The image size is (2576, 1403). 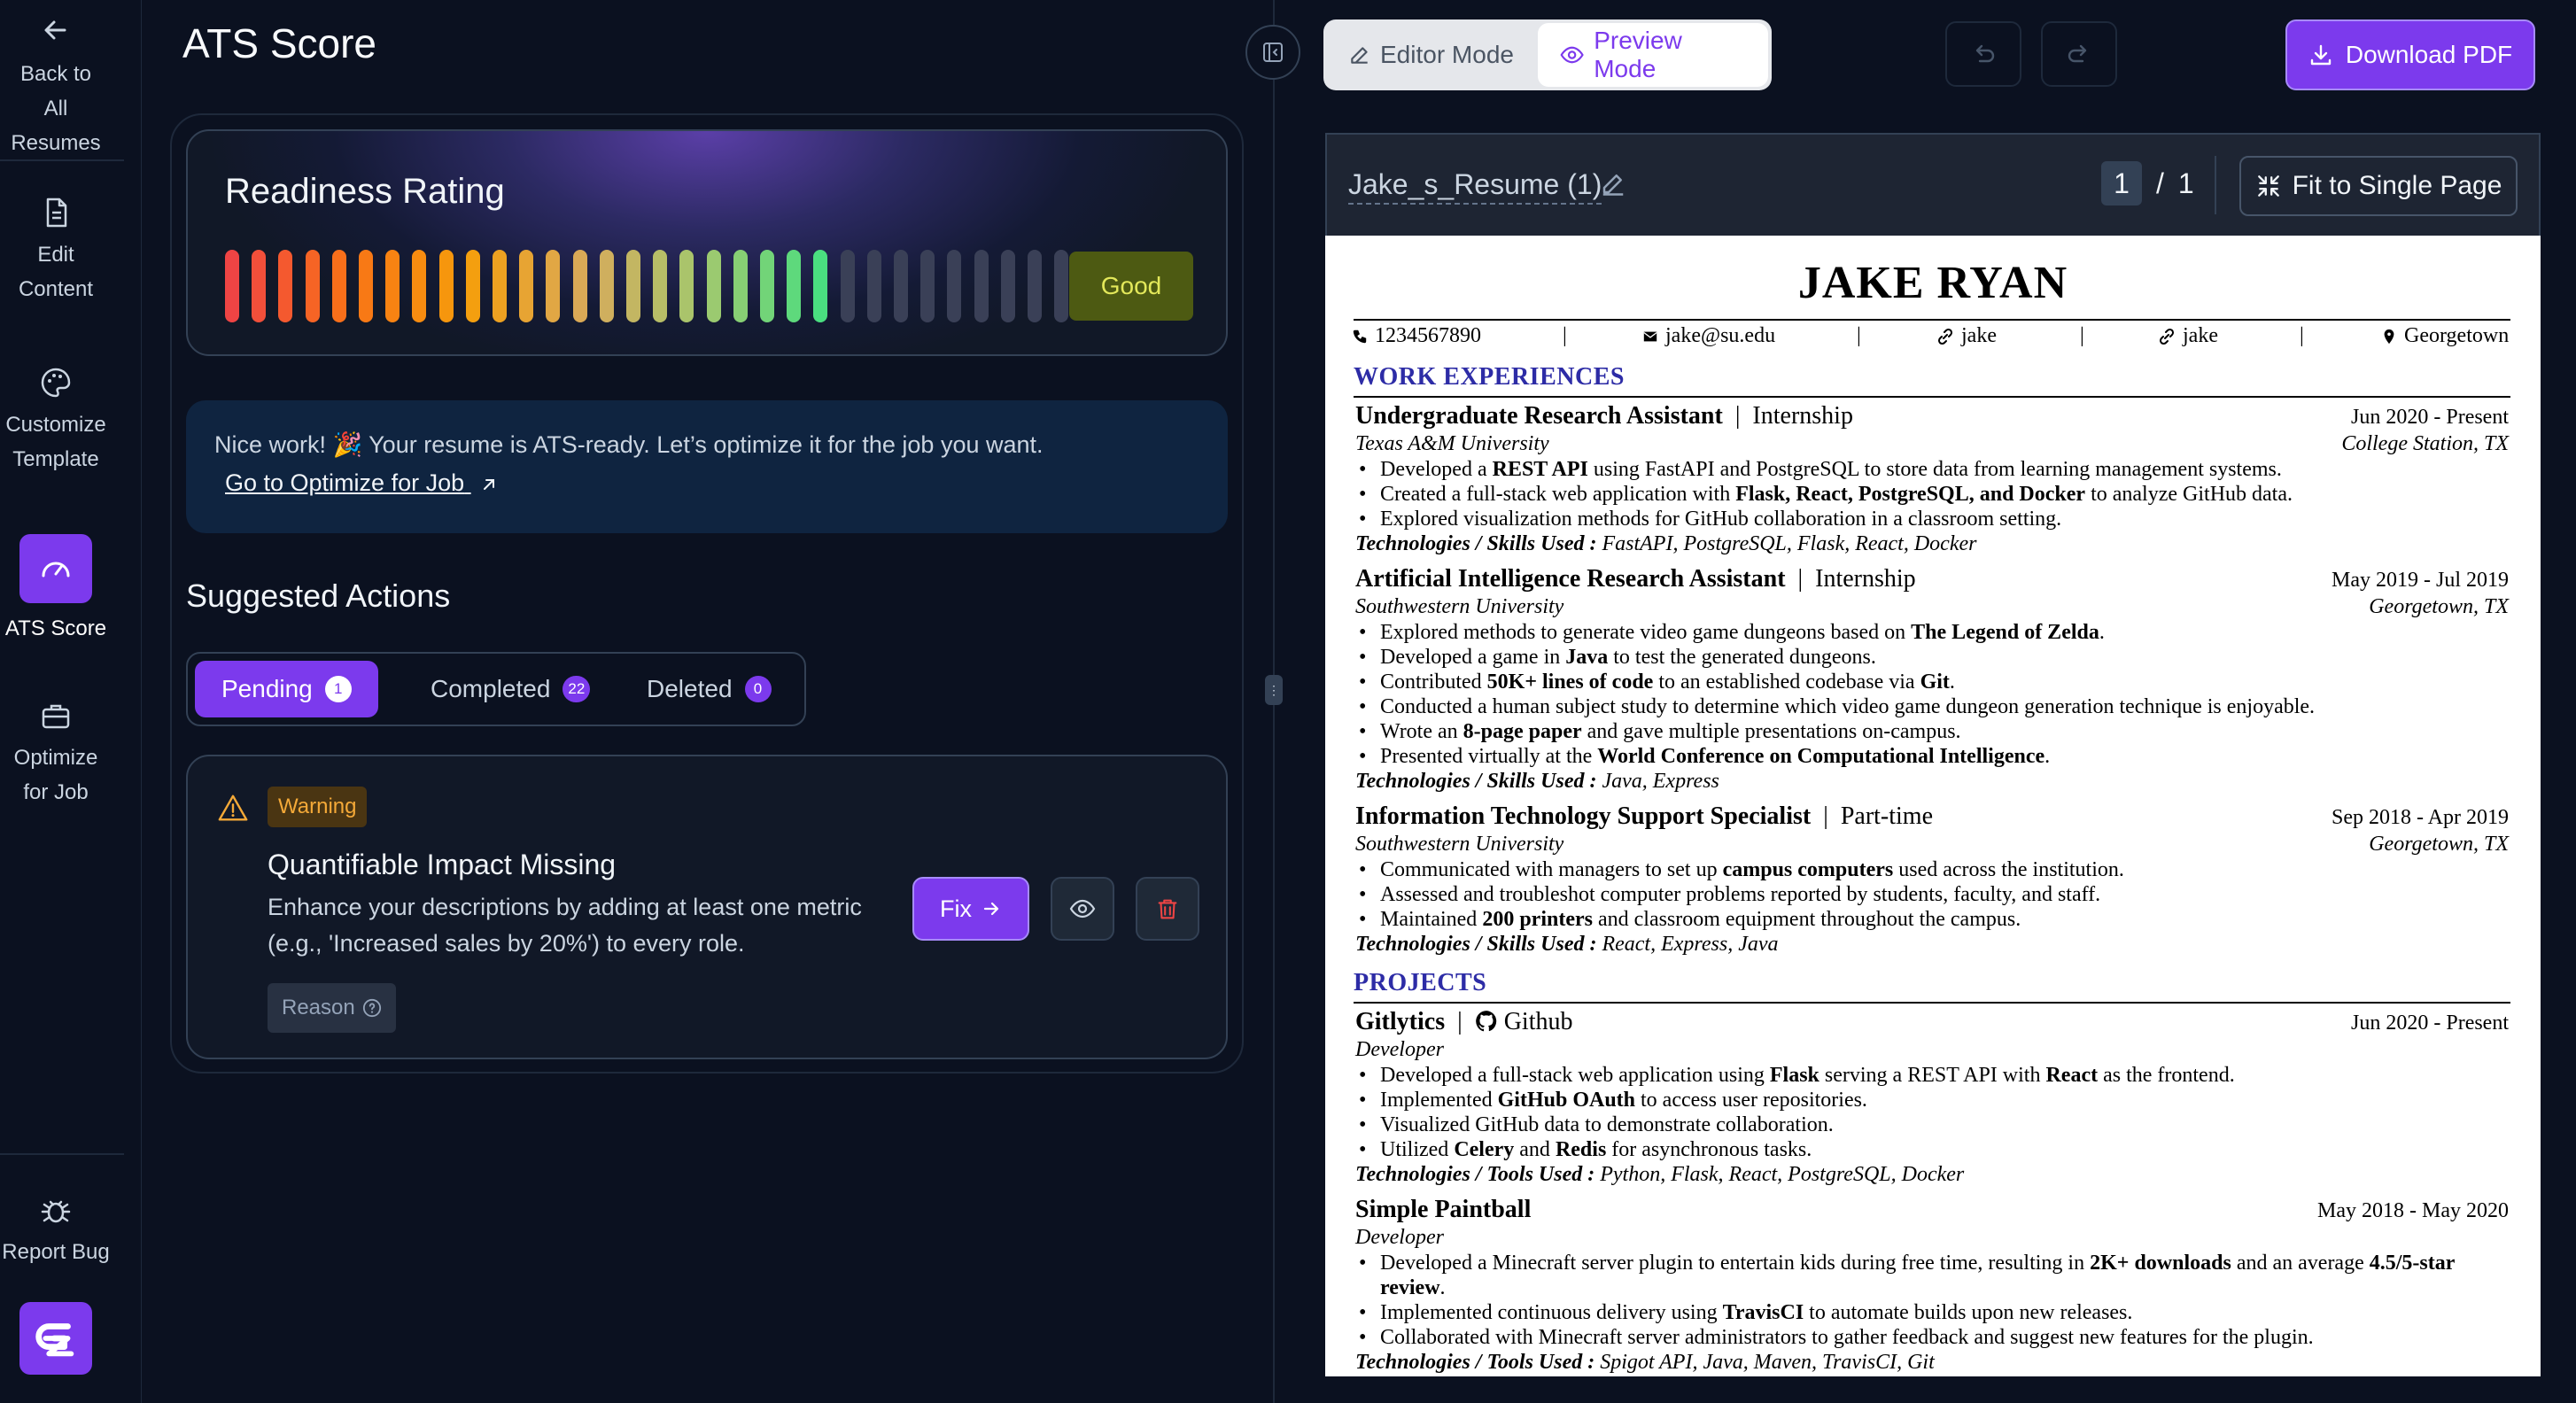 I want to click on sidebar-item-customize-template: Customize Template, so click(x=56, y=421).